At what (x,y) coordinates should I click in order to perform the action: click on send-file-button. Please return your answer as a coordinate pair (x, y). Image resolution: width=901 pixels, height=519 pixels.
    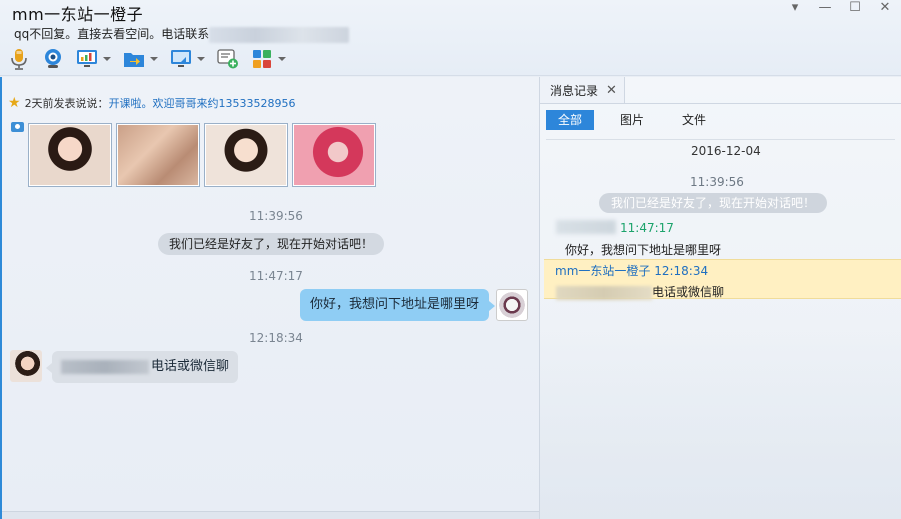
    Looking at the image, I should click on (140, 59).